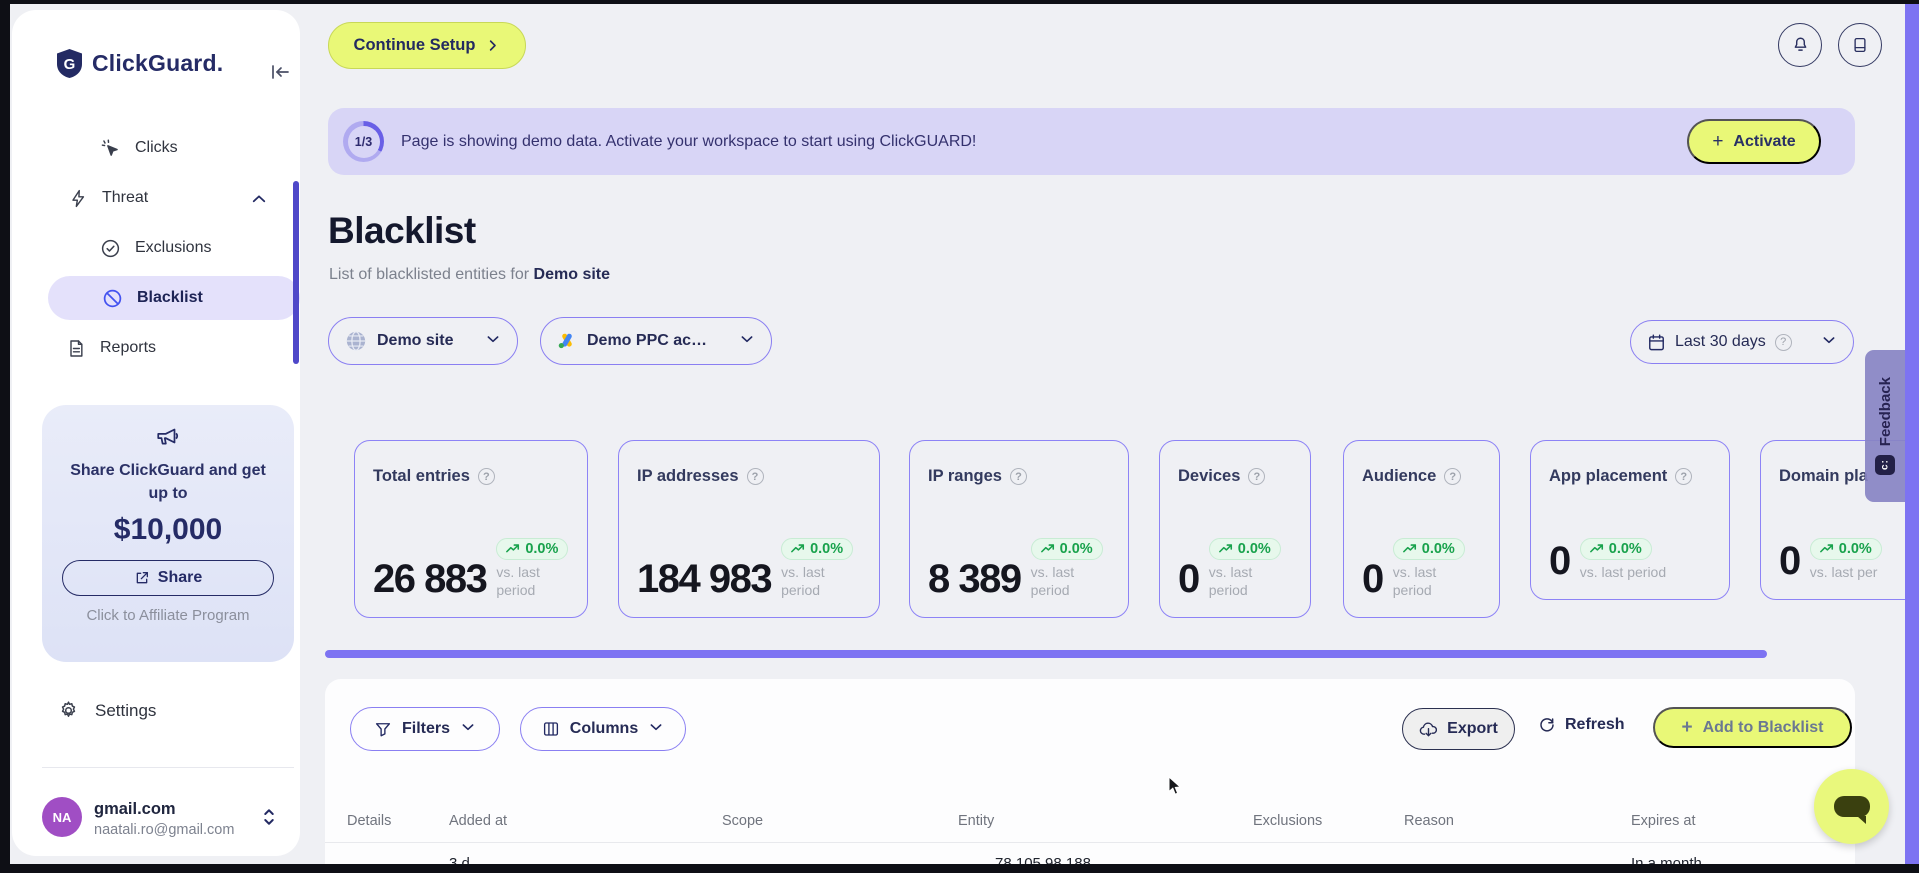  Describe the element at coordinates (280, 72) in the screenshot. I see `sidebar-collapse-icon` at that location.